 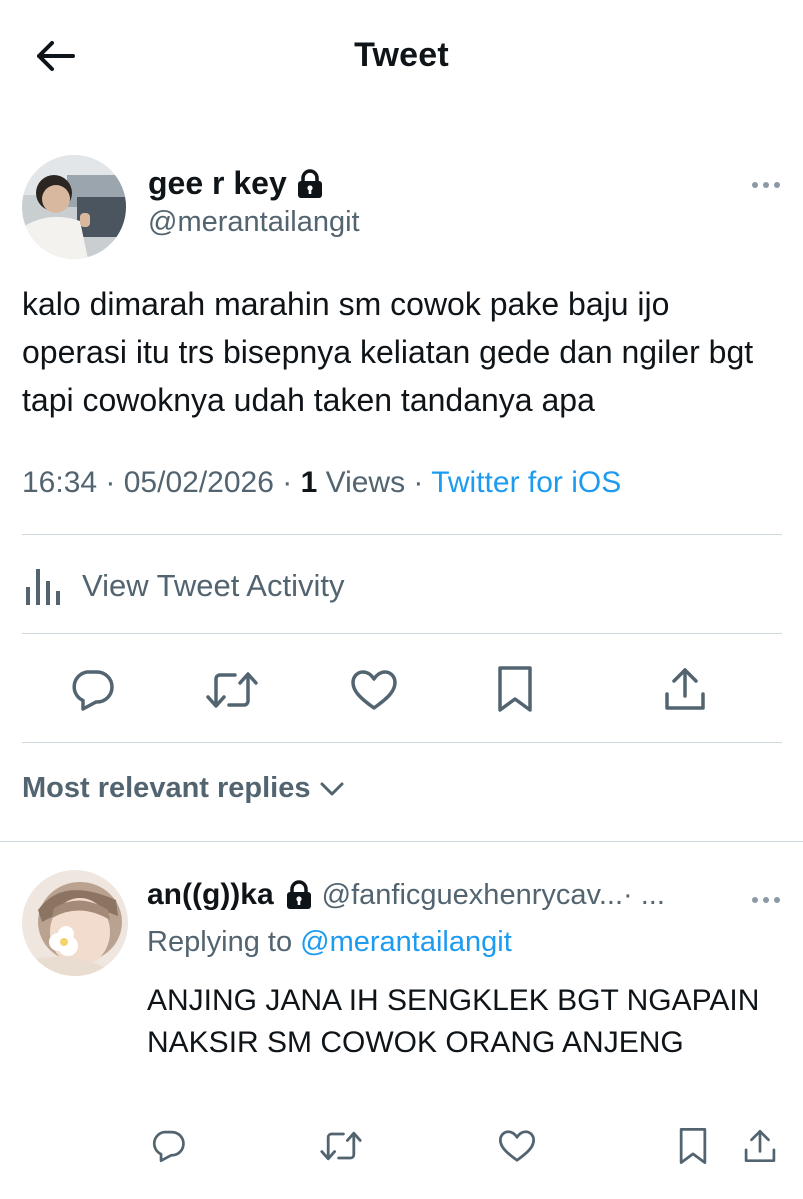 What do you see at coordinates (210, 895) in the screenshot?
I see `reply-author-name: an((g))ka` at bounding box center [210, 895].